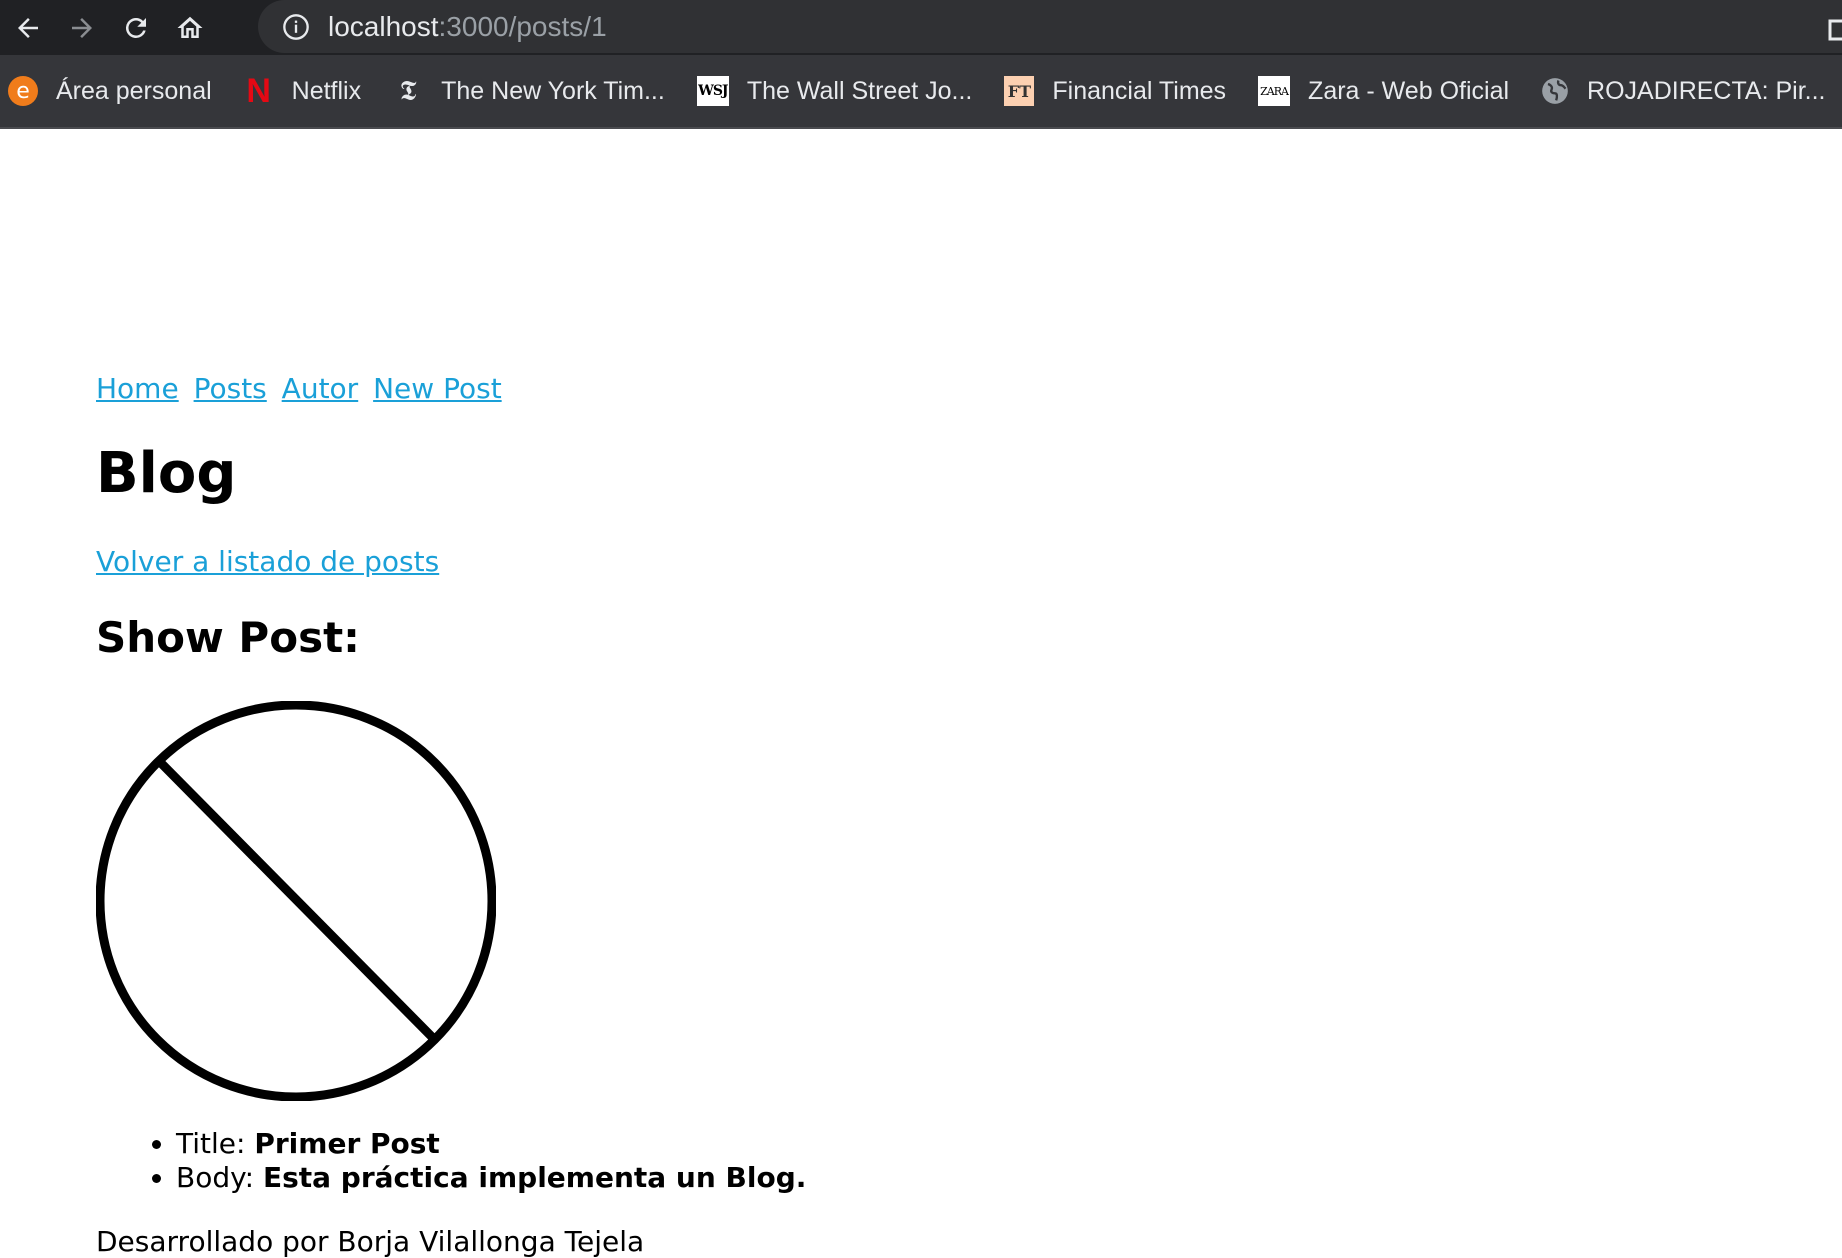 The width and height of the screenshot is (1842, 1258). I want to click on post-body-item: Body: Esta práctica implementa un Blog., so click(491, 1178).